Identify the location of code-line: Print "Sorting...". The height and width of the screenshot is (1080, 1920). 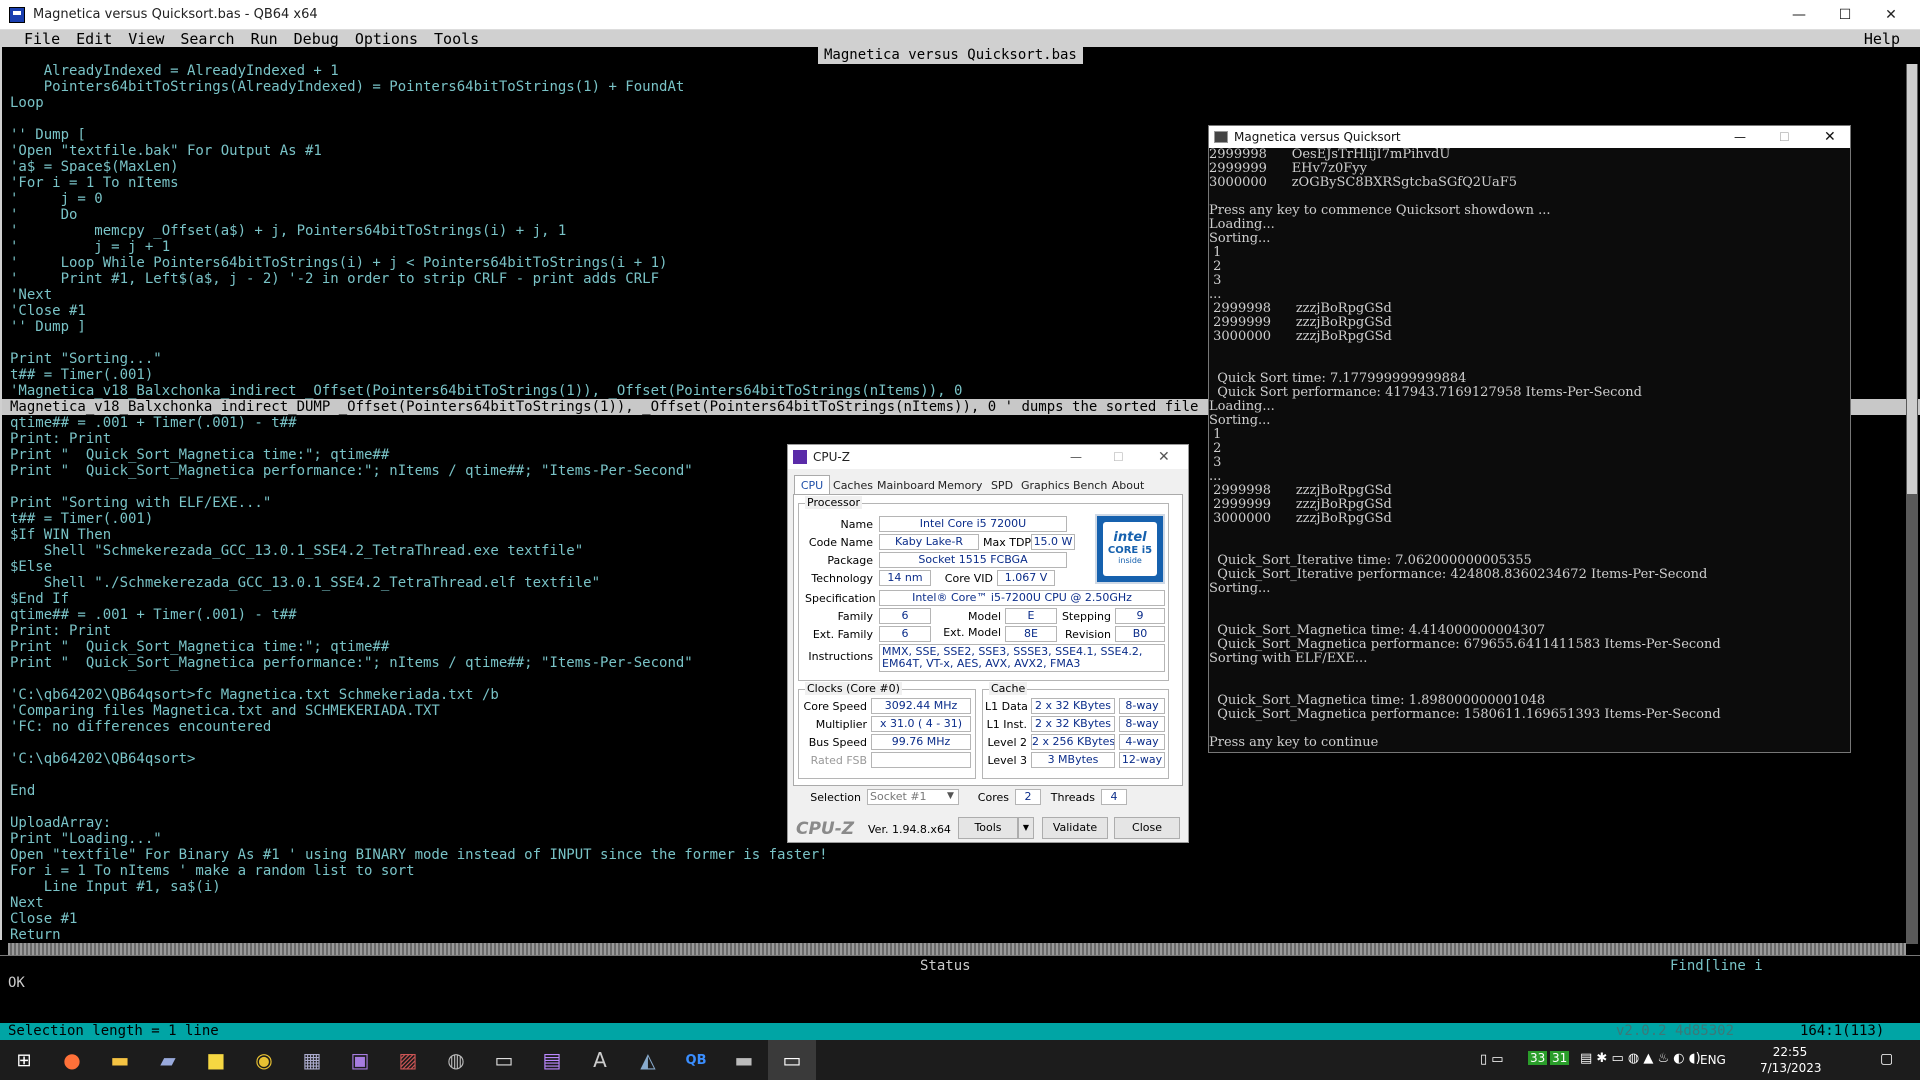
(86, 359).